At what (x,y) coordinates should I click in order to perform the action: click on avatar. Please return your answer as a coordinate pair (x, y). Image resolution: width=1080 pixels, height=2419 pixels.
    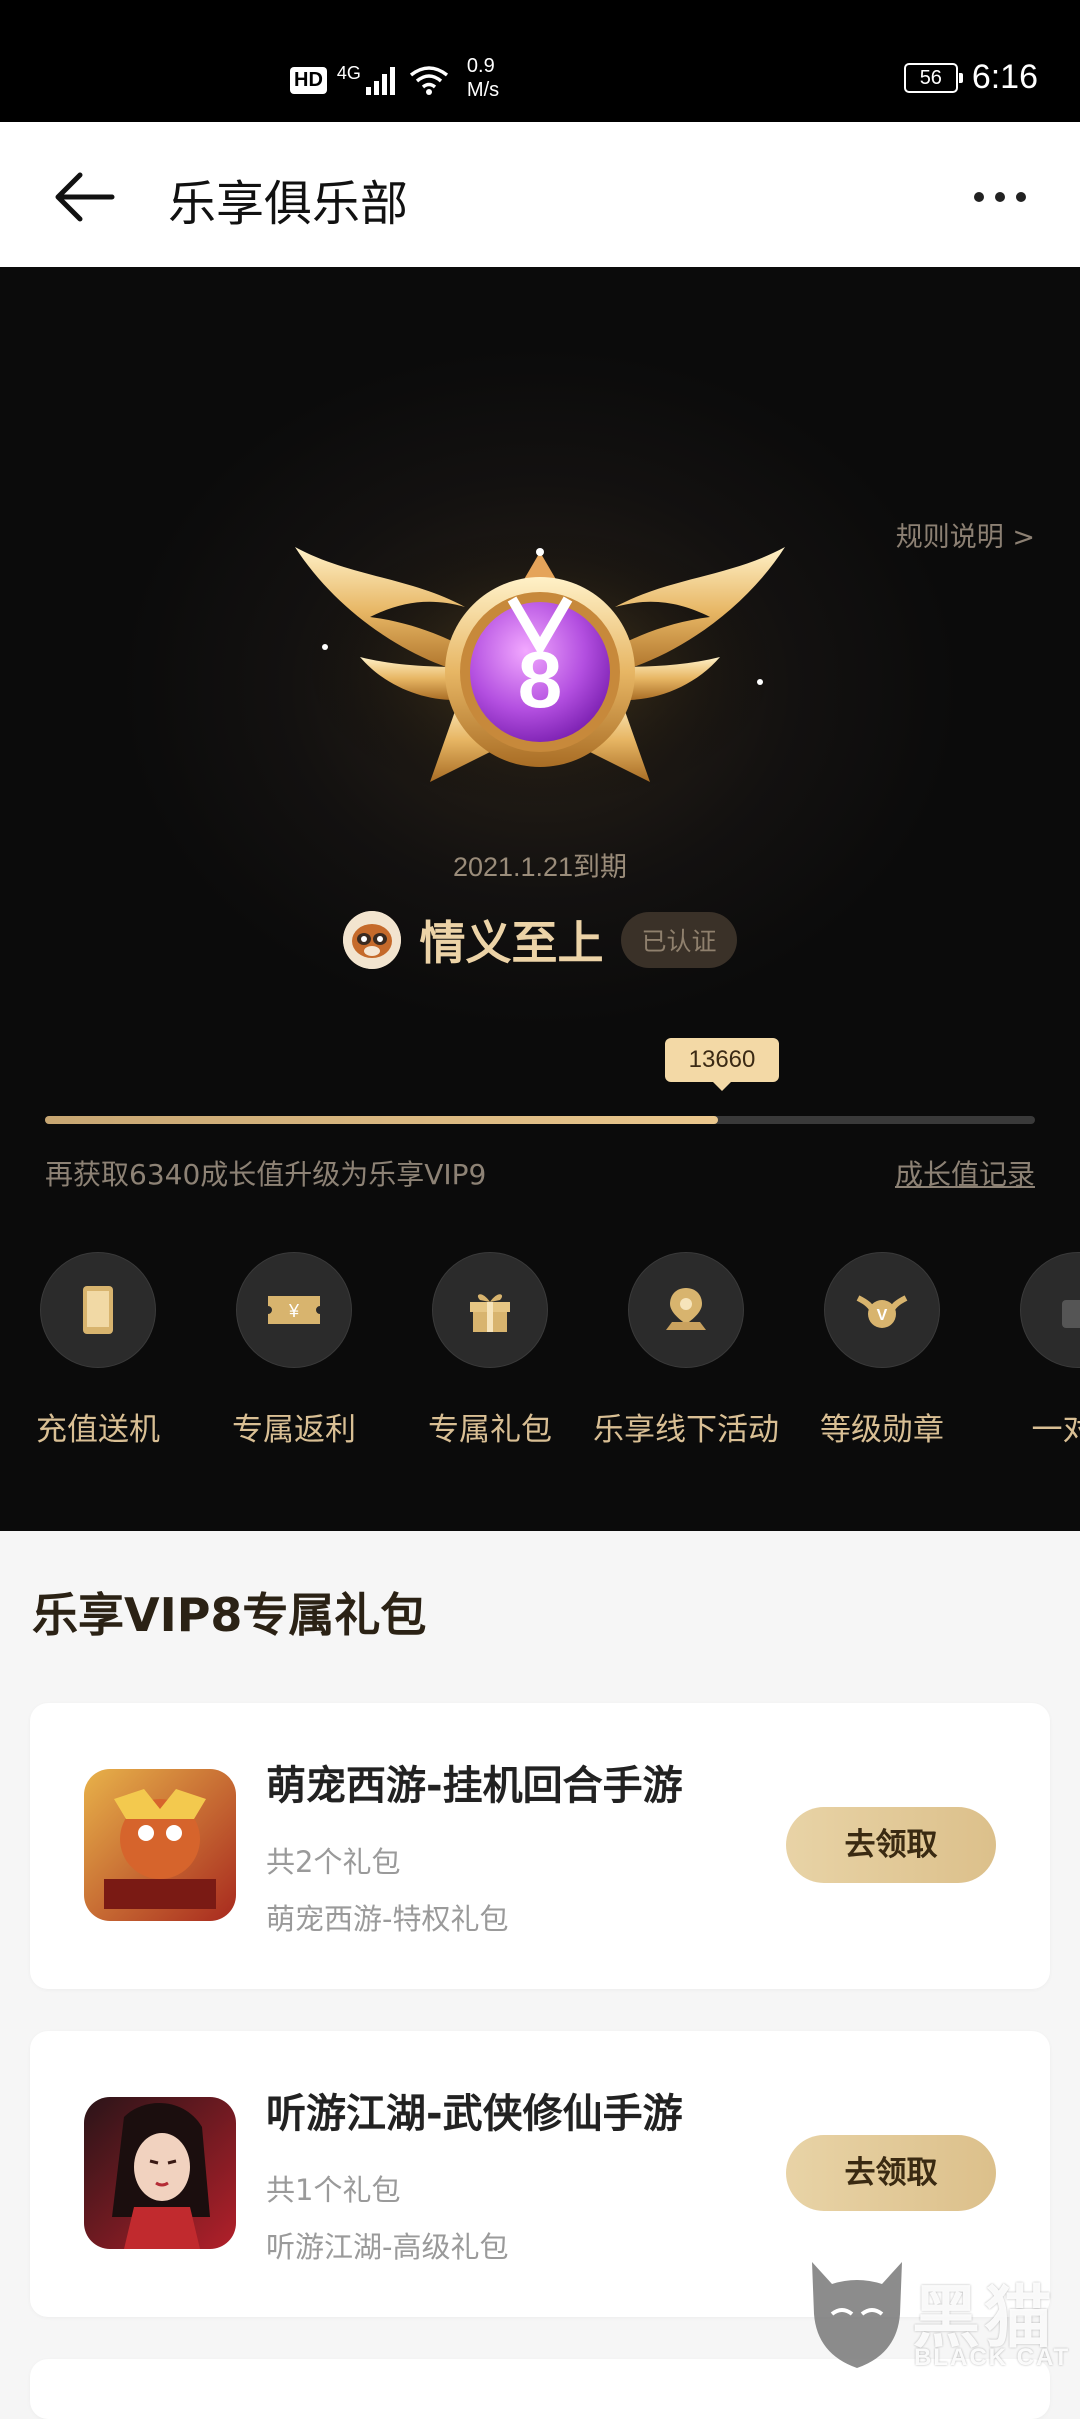
    Looking at the image, I should click on (372, 940).